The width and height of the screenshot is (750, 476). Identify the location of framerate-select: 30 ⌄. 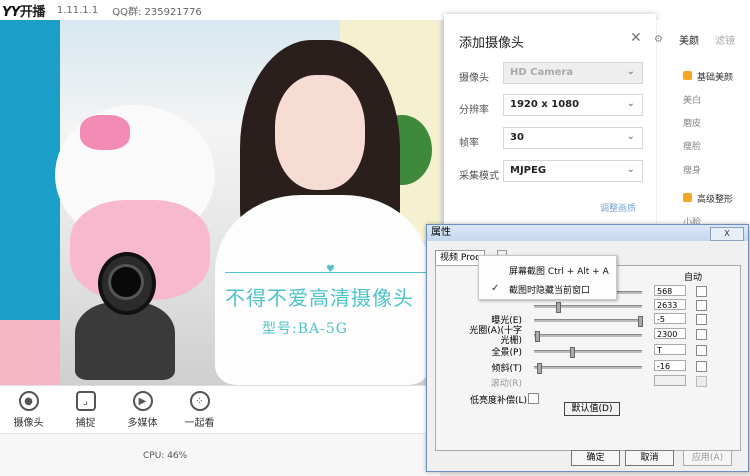
(573, 138).